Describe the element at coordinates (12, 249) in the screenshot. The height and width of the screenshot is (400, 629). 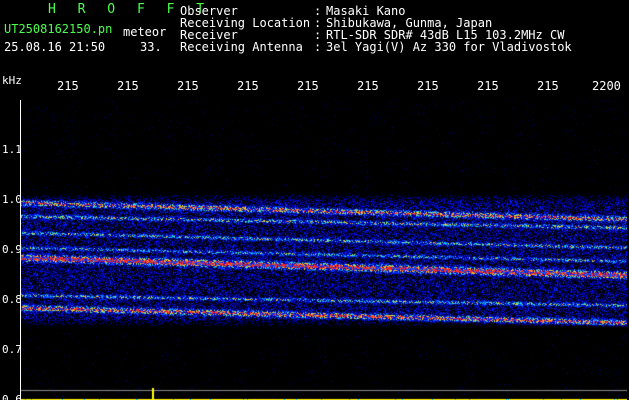
I see `y-tick-label: 0.9` at that location.